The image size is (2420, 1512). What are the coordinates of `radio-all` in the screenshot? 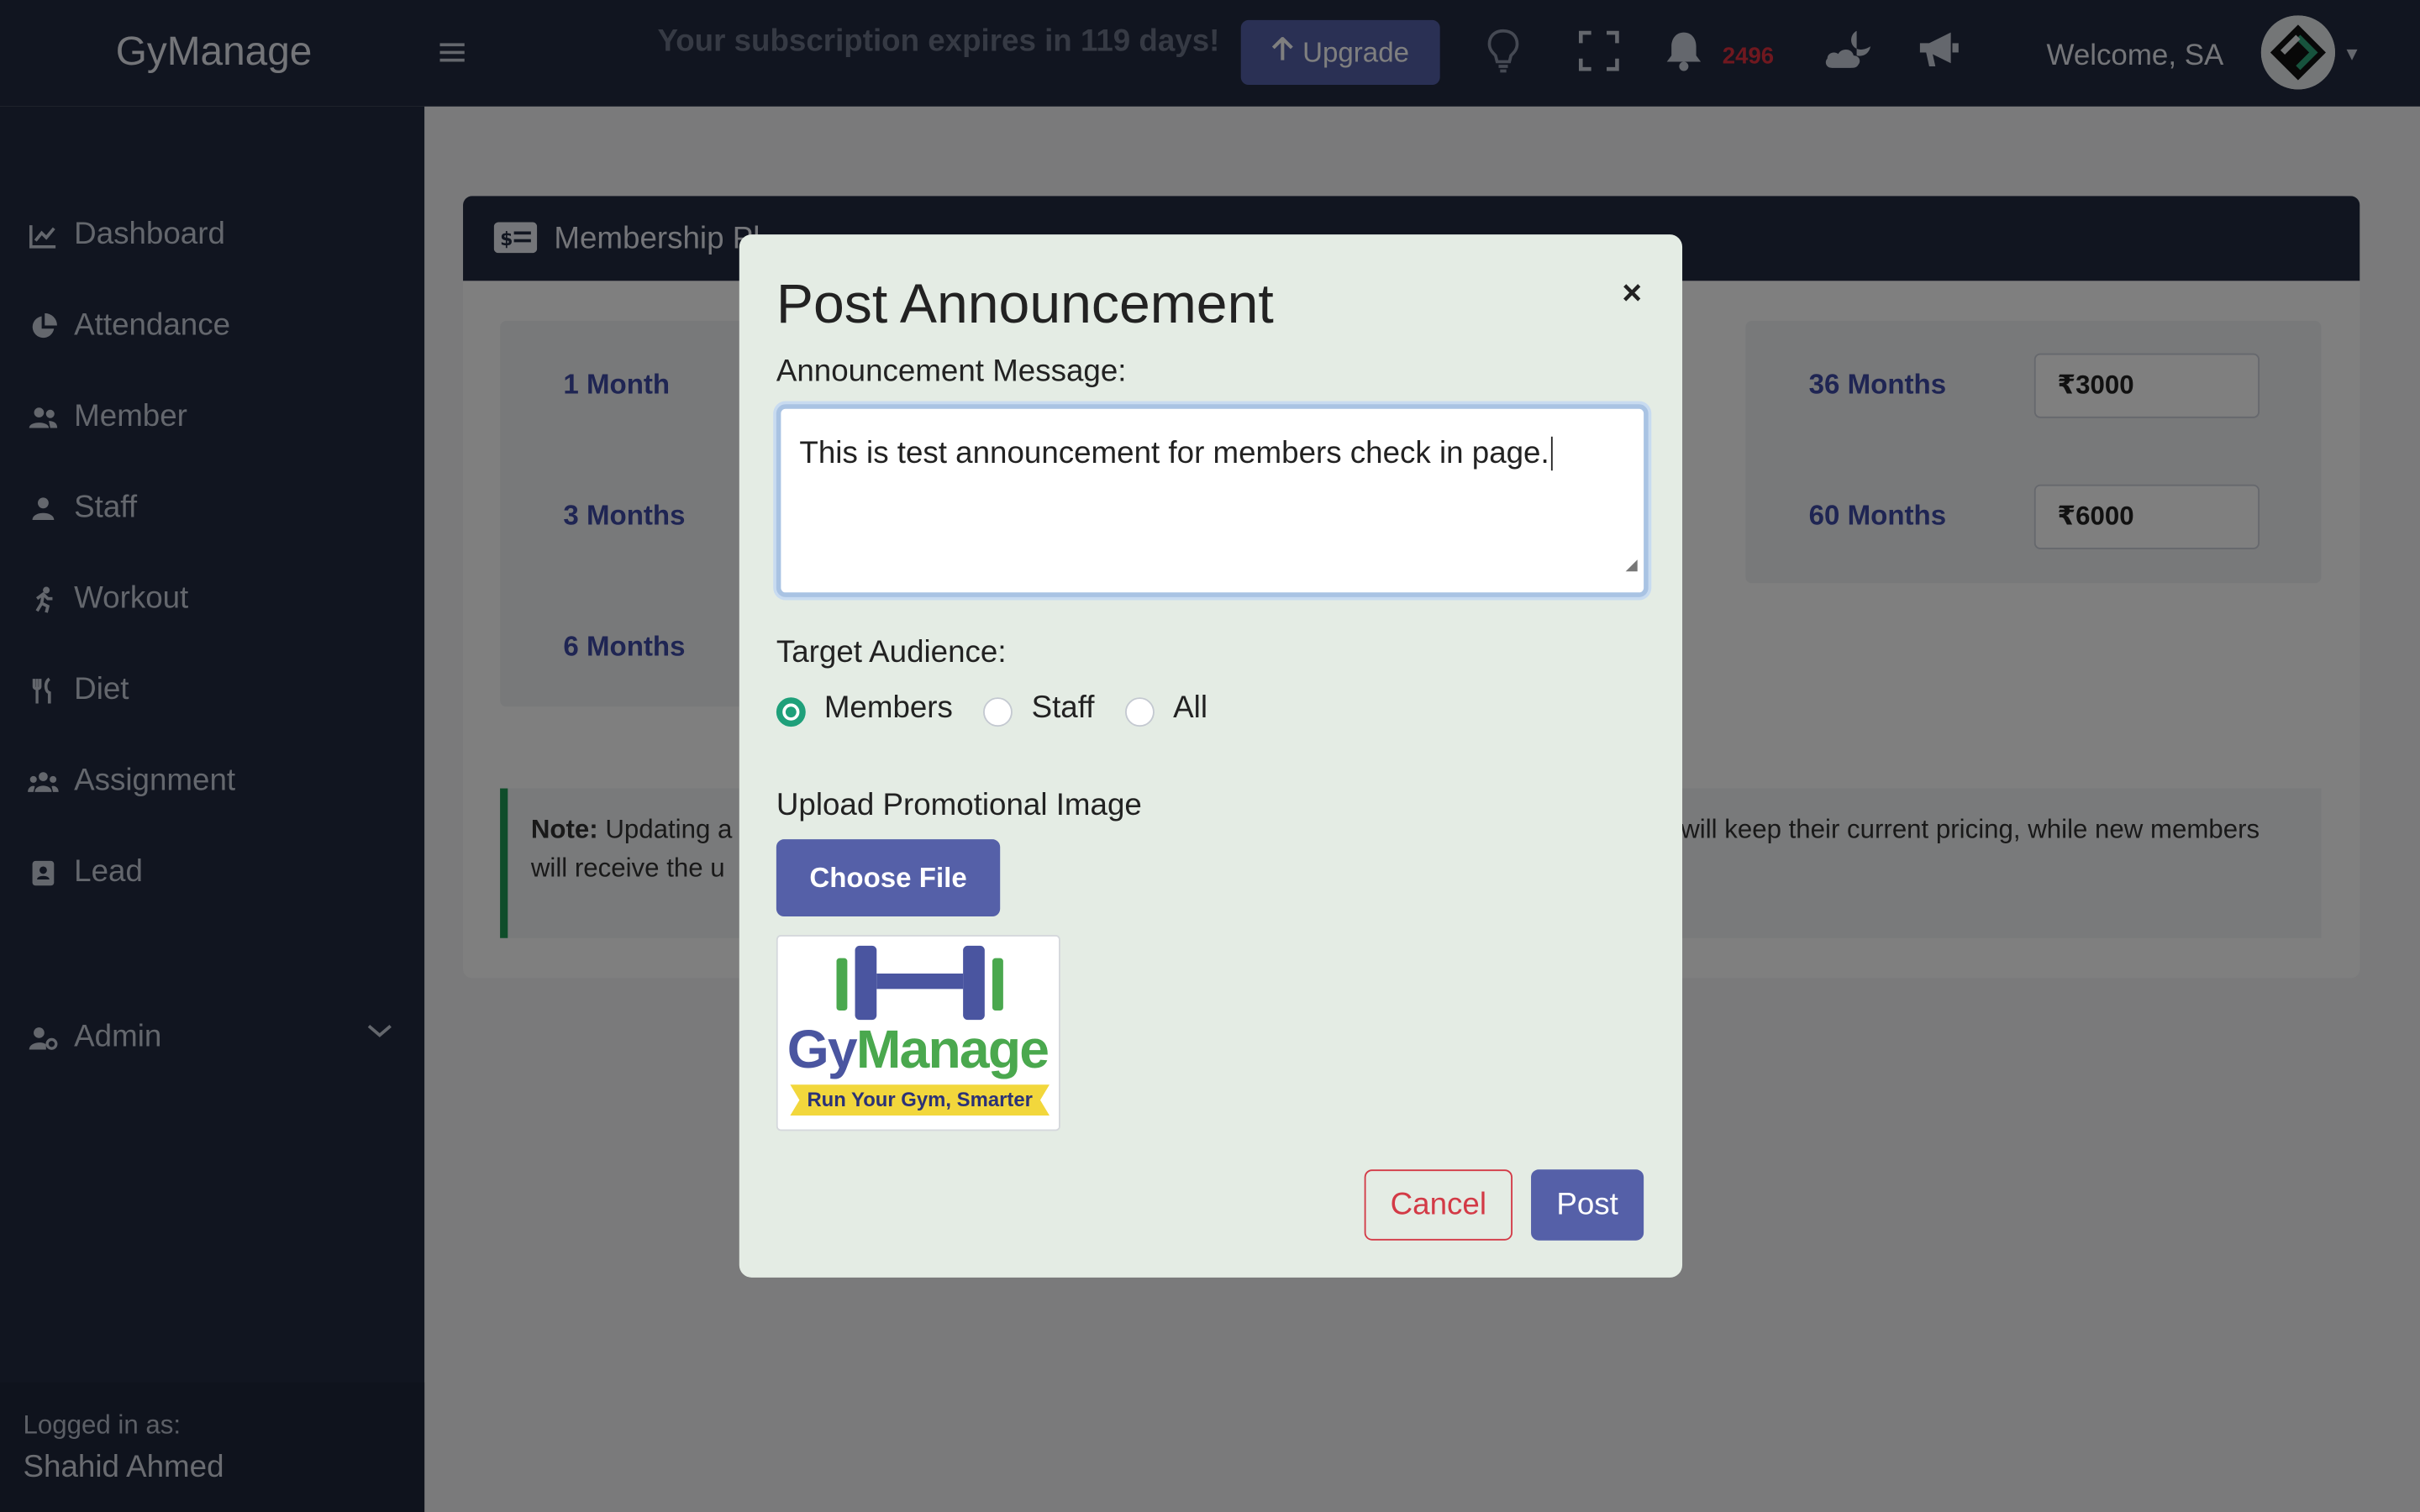 It's located at (1140, 712).